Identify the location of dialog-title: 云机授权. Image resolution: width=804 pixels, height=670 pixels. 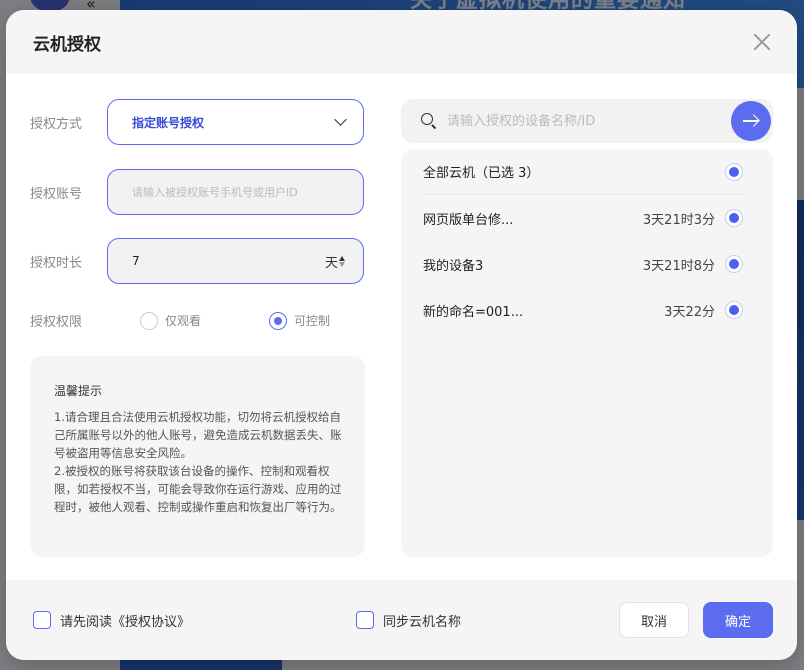
(67, 44).